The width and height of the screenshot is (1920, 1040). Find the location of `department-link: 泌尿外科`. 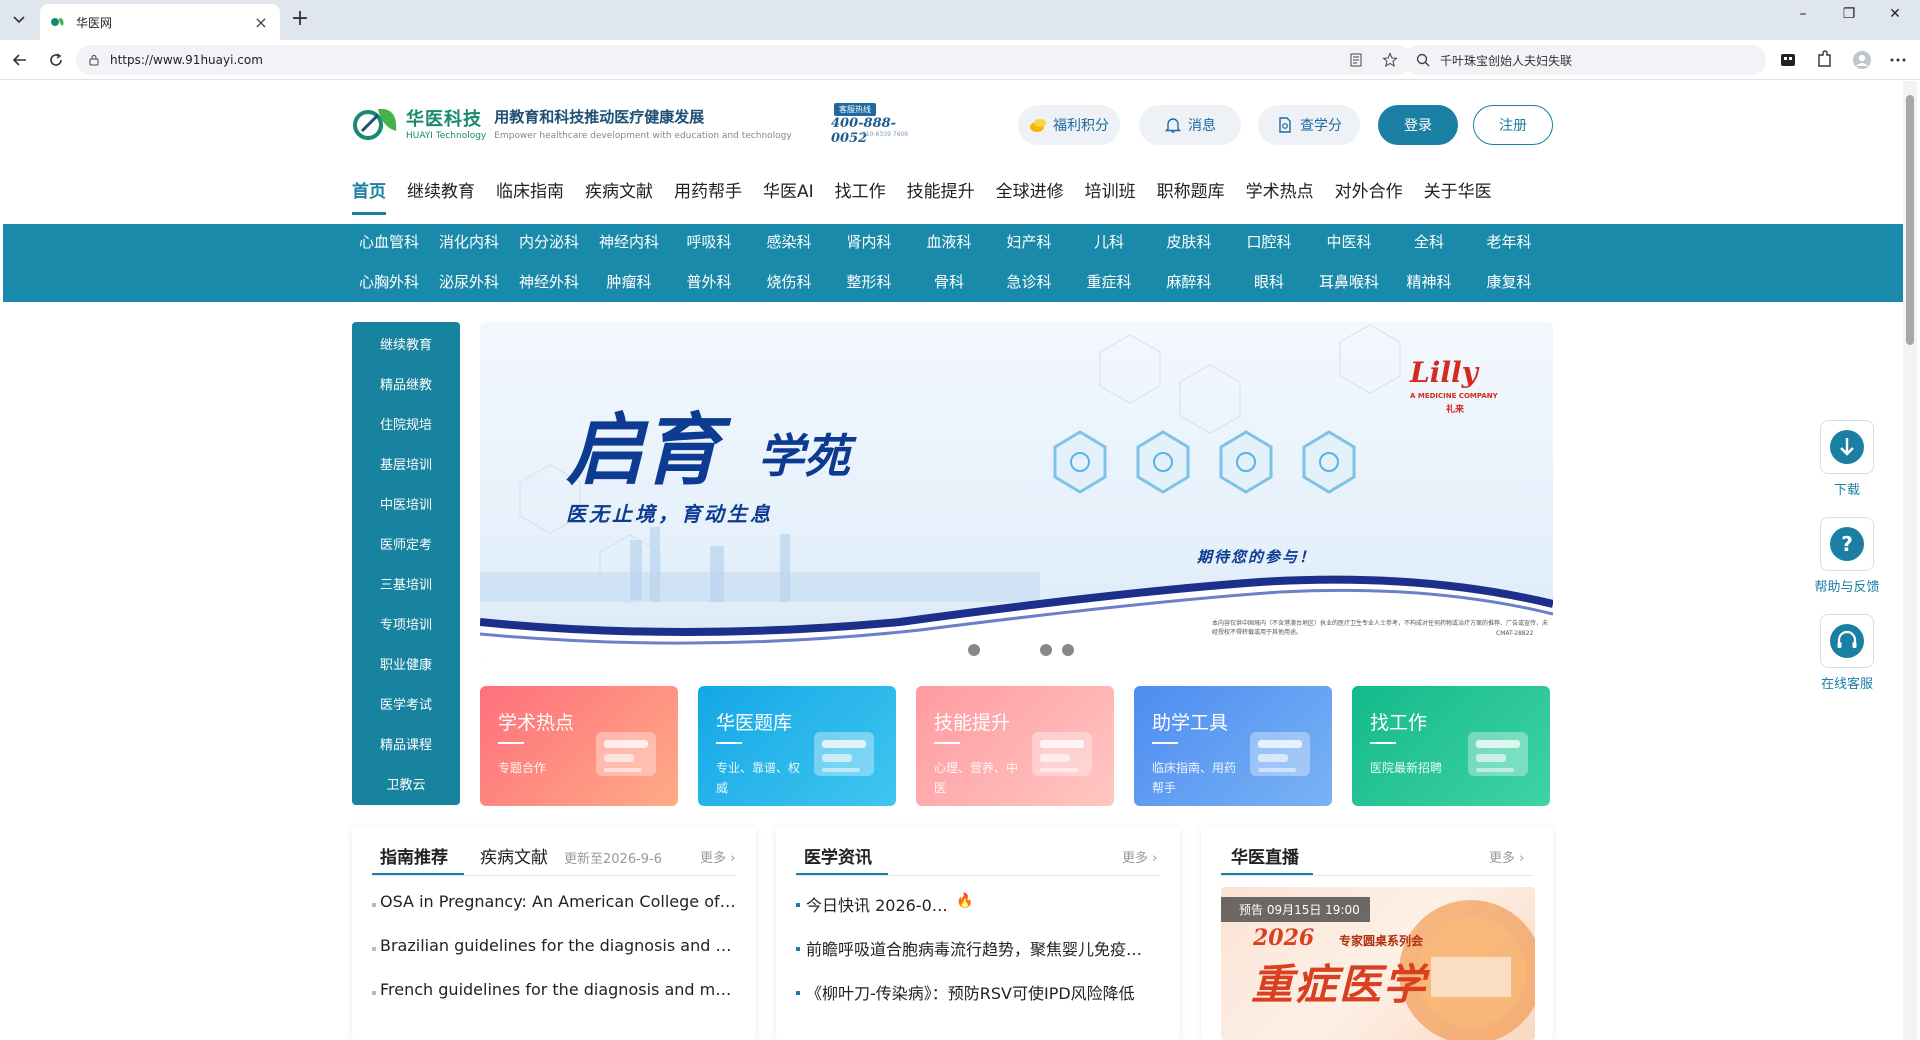

department-link: 泌尿外科 is located at coordinates (469, 281).